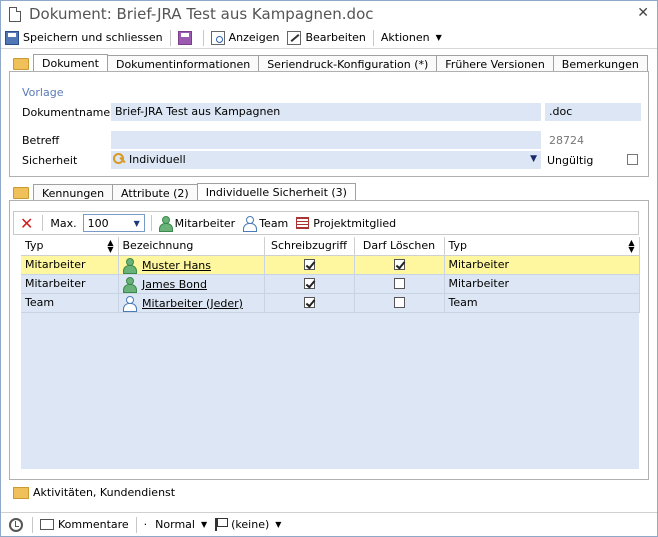  I want to click on cell-type2: Mitarbeiter, so click(542, 284).